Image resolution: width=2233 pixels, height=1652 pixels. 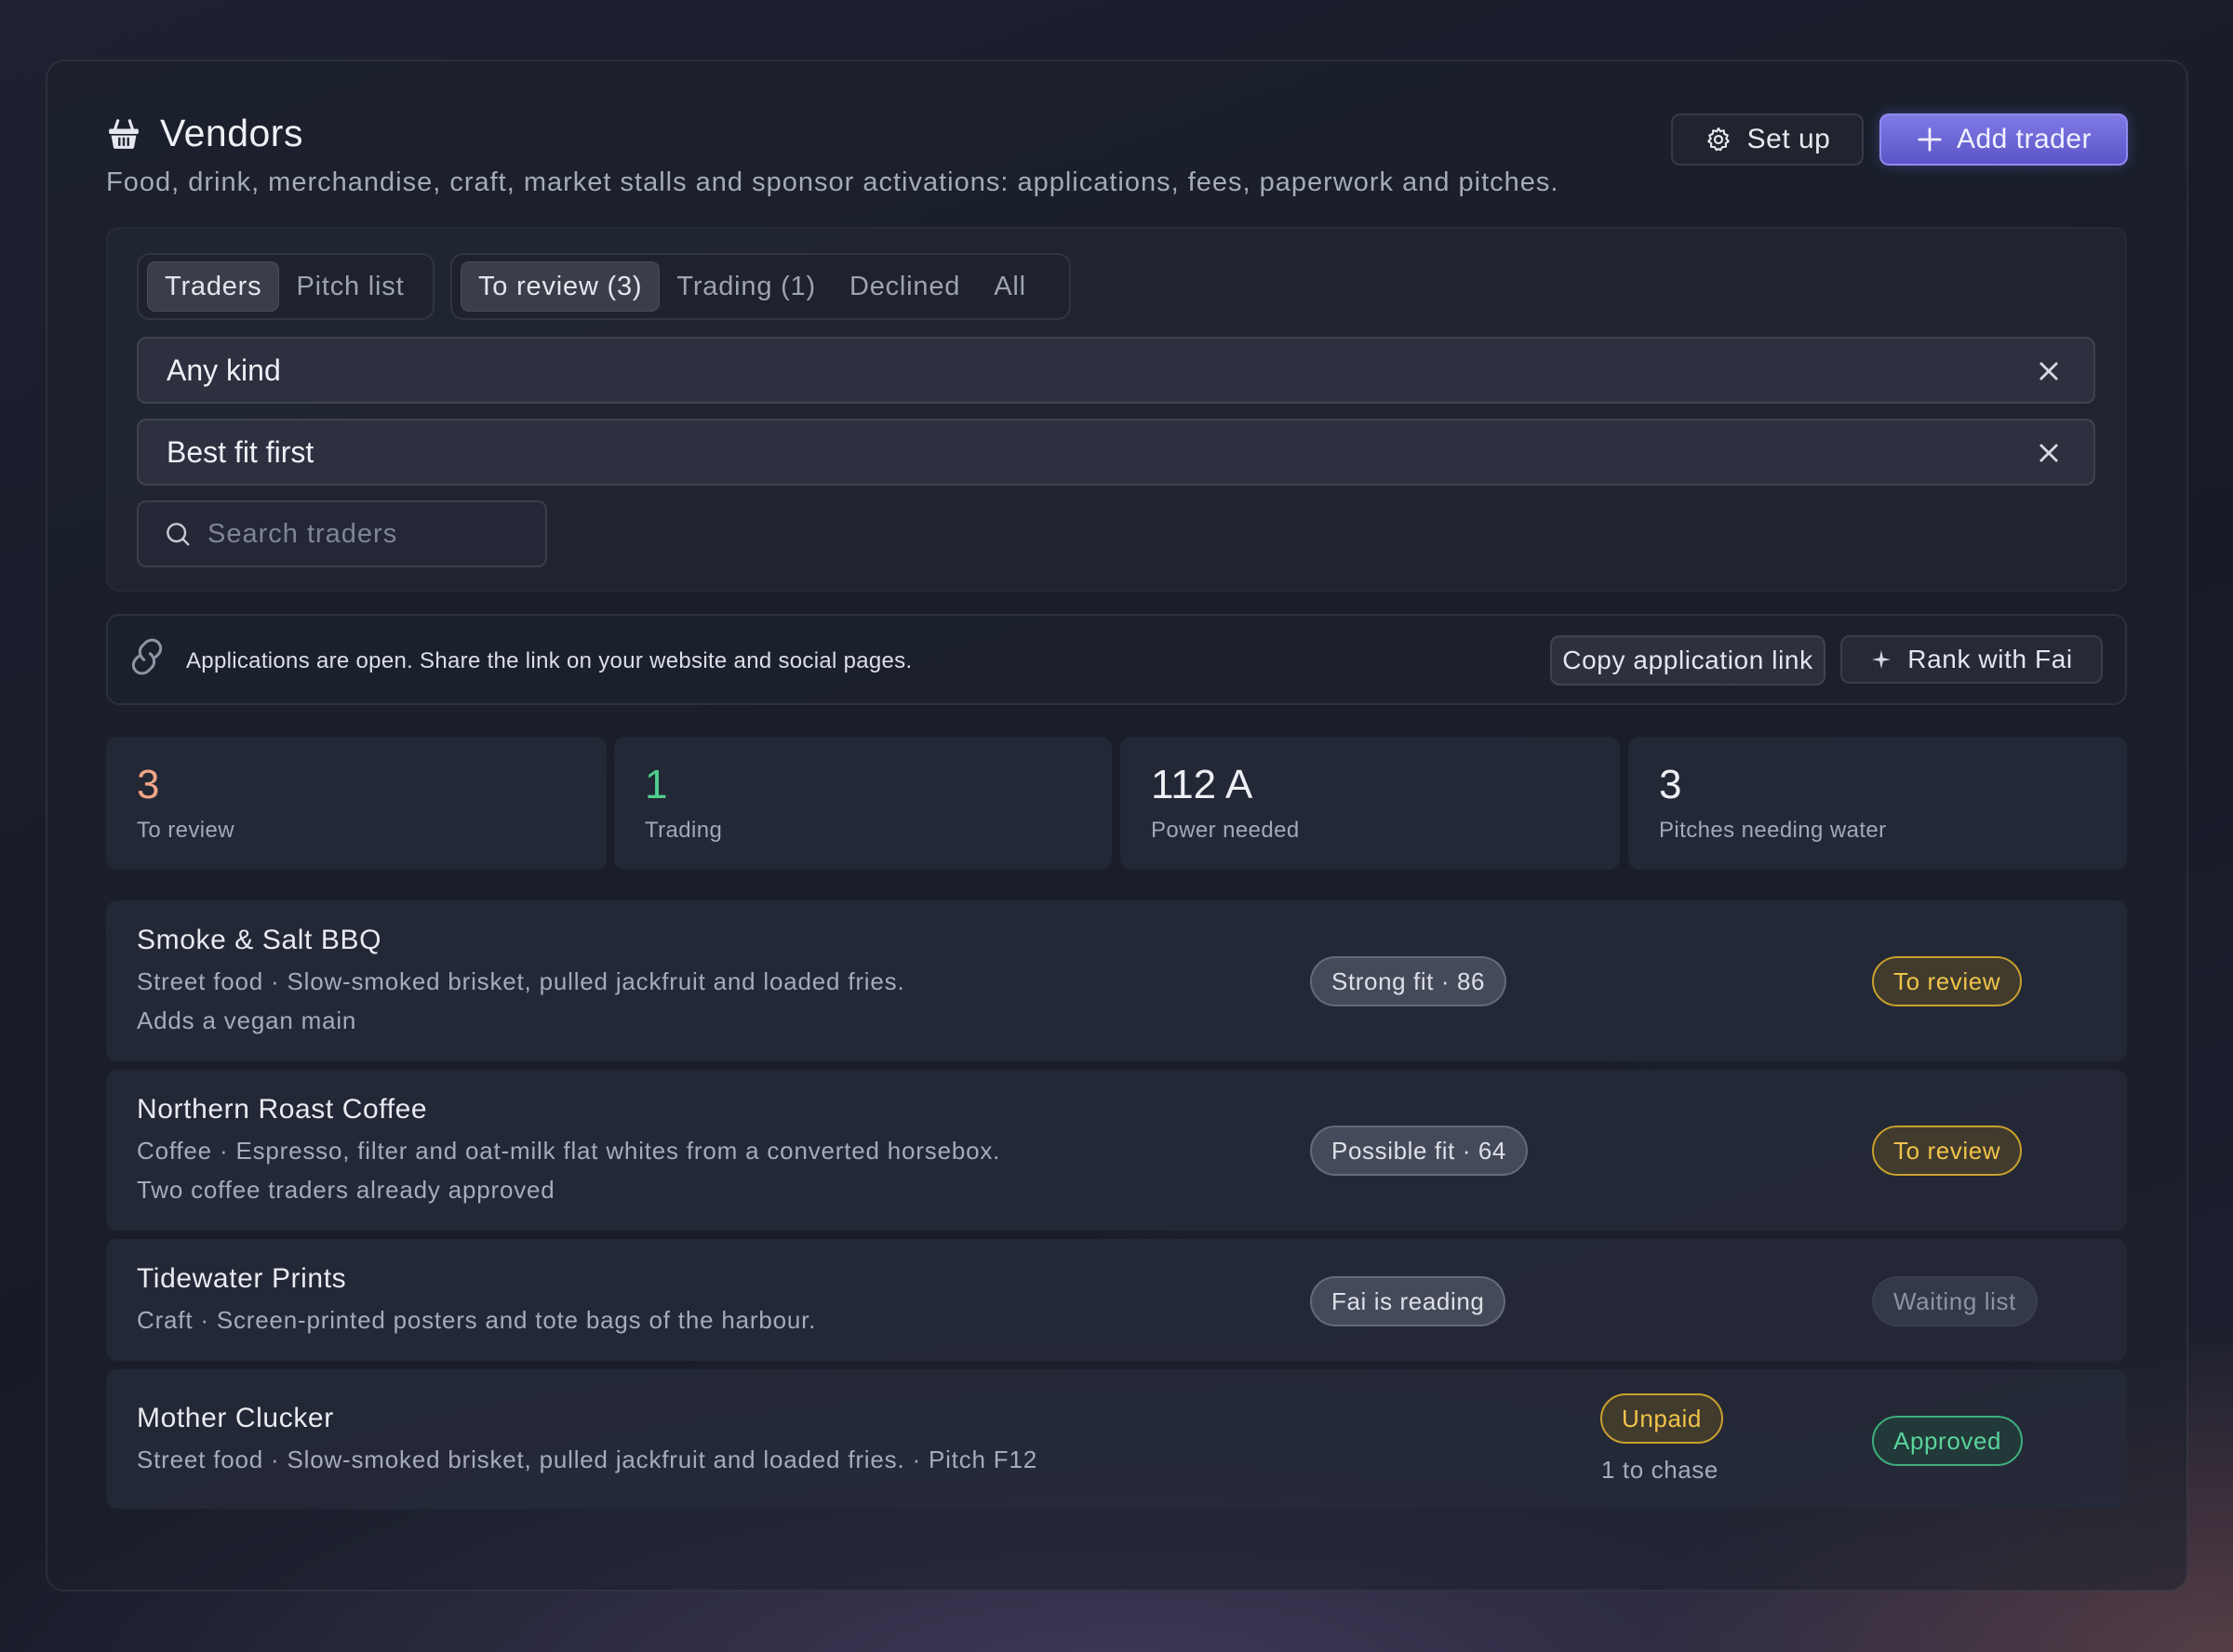 I want to click on sort-select-value: Best fit first, so click(x=240, y=451).